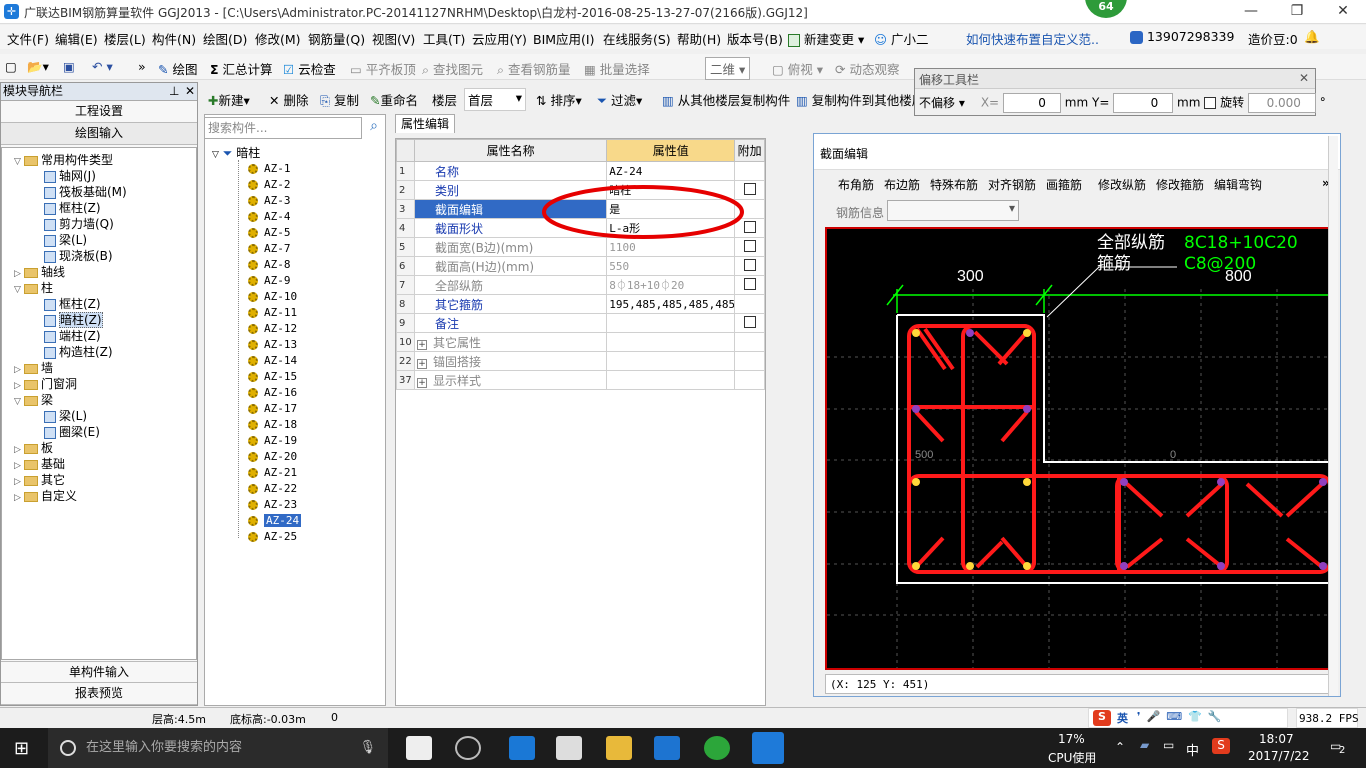  I want to click on component-item: AZ-21, so click(272, 472).